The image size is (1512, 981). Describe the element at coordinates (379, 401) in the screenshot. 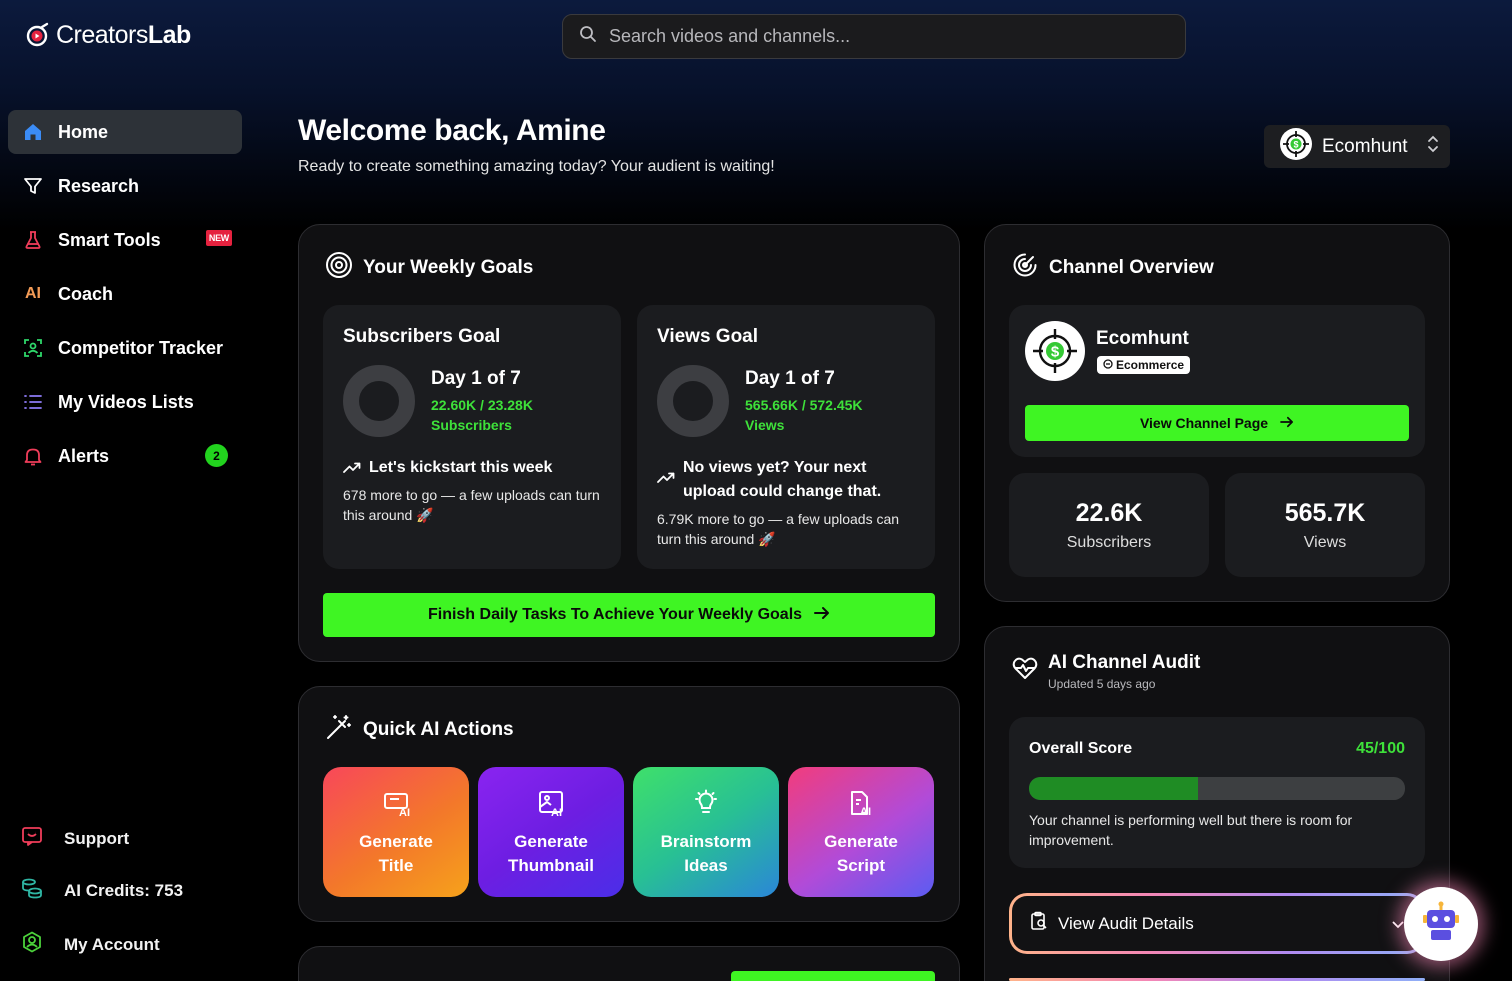

I see `subscribers-progress-ring` at that location.